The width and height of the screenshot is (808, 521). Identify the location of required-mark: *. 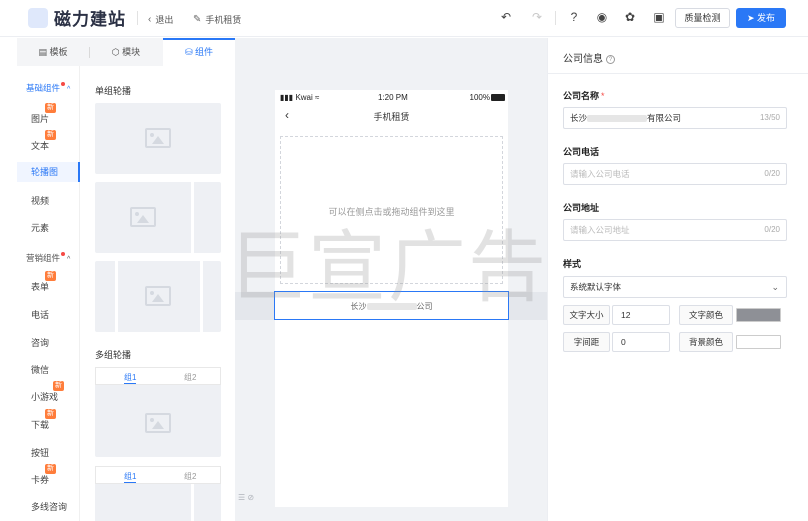
(603, 96).